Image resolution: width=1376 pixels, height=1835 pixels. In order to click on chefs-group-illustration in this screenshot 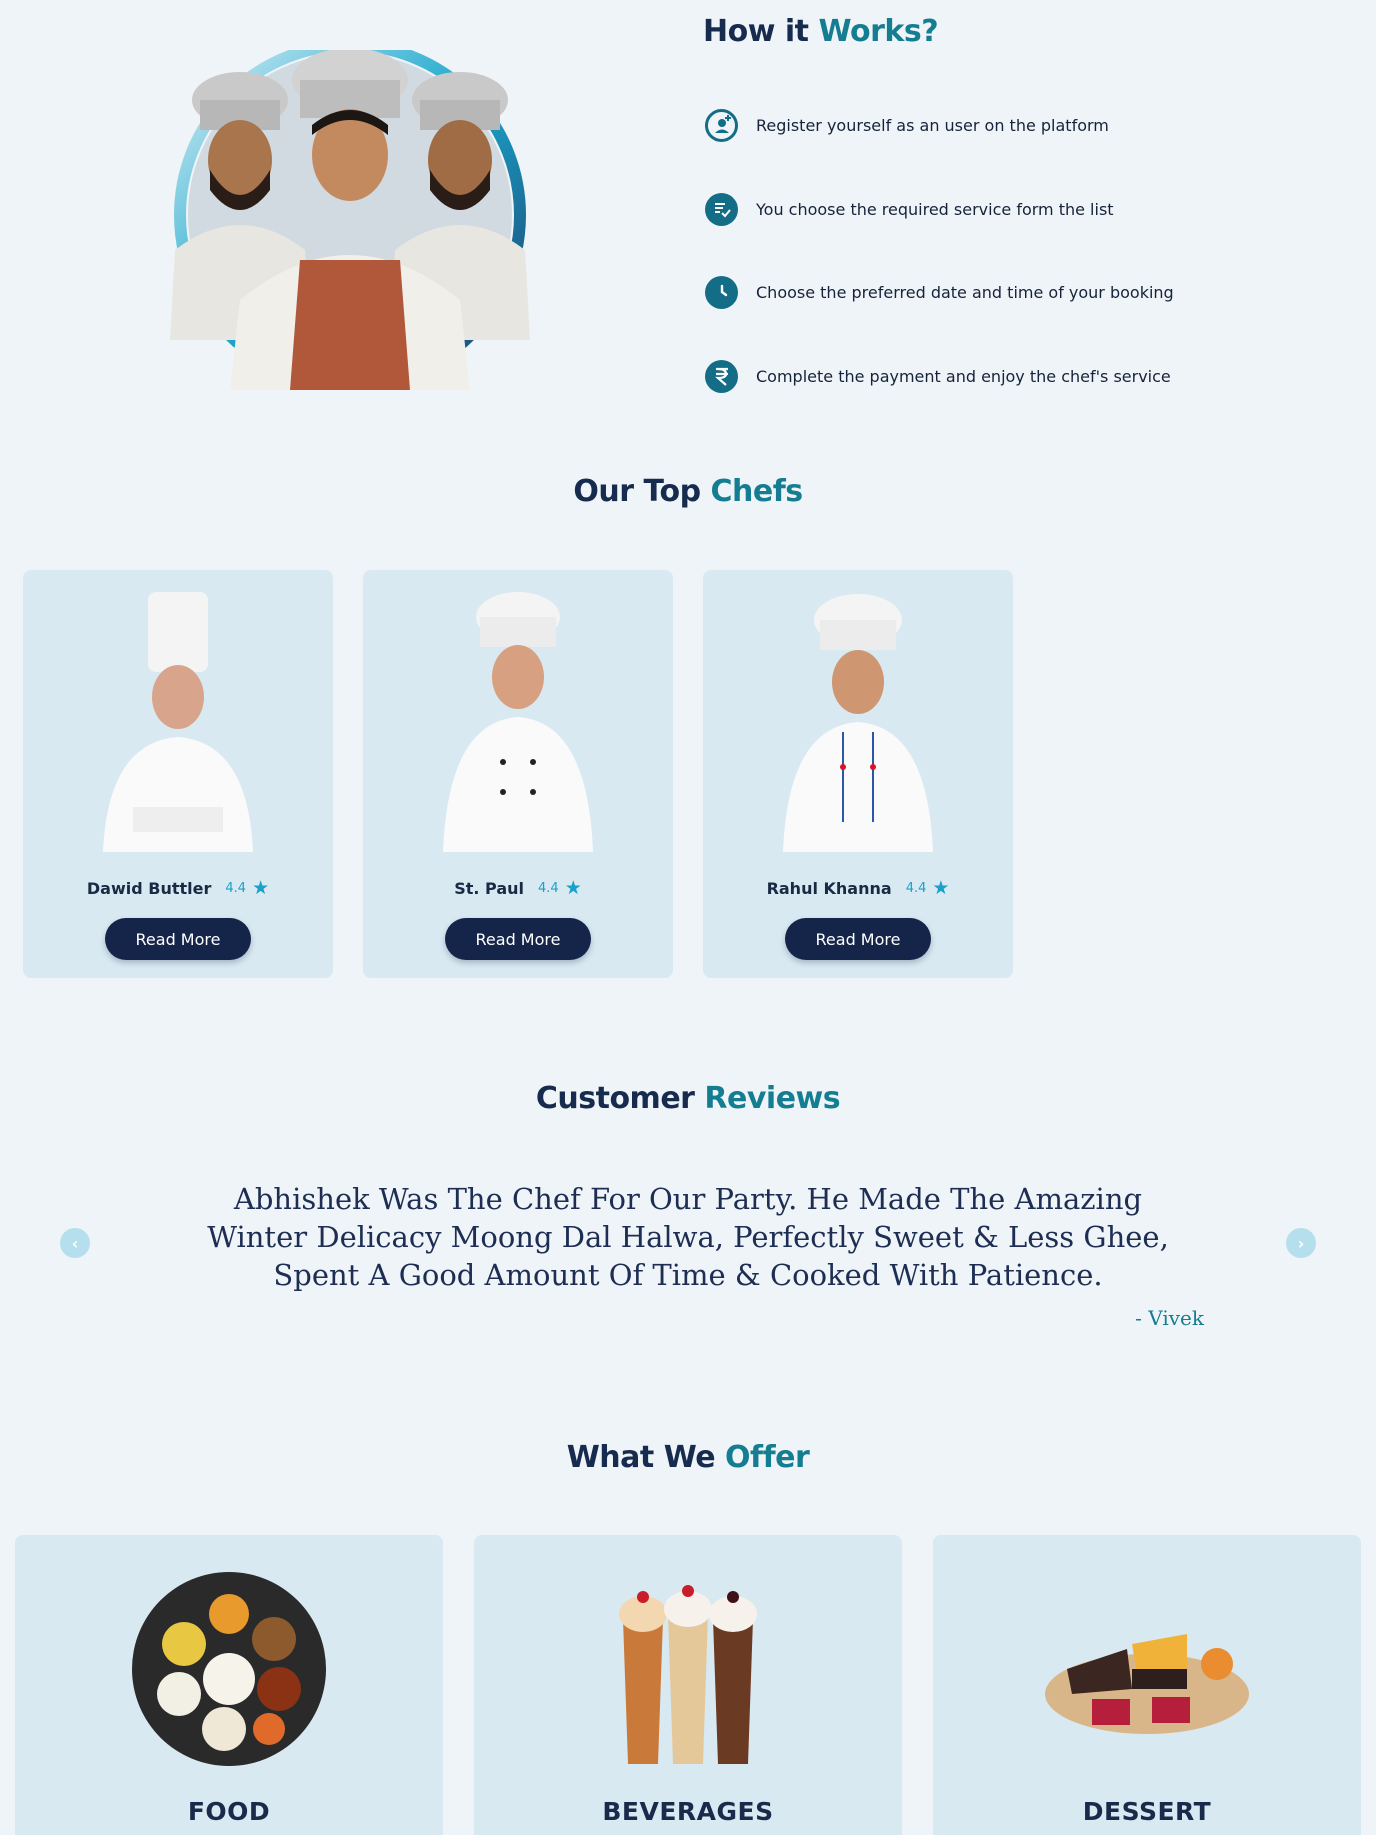, I will do `click(350, 220)`.